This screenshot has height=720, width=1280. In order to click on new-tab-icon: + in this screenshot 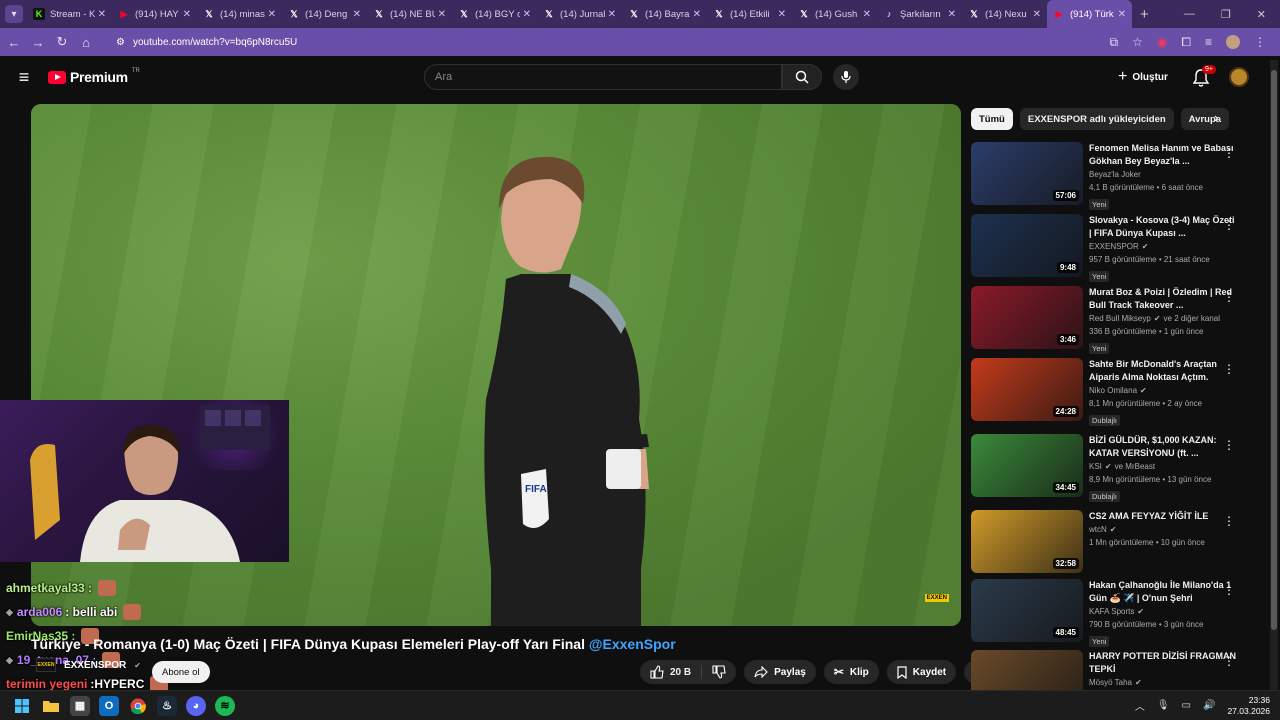, I will do `click(1144, 14)`.